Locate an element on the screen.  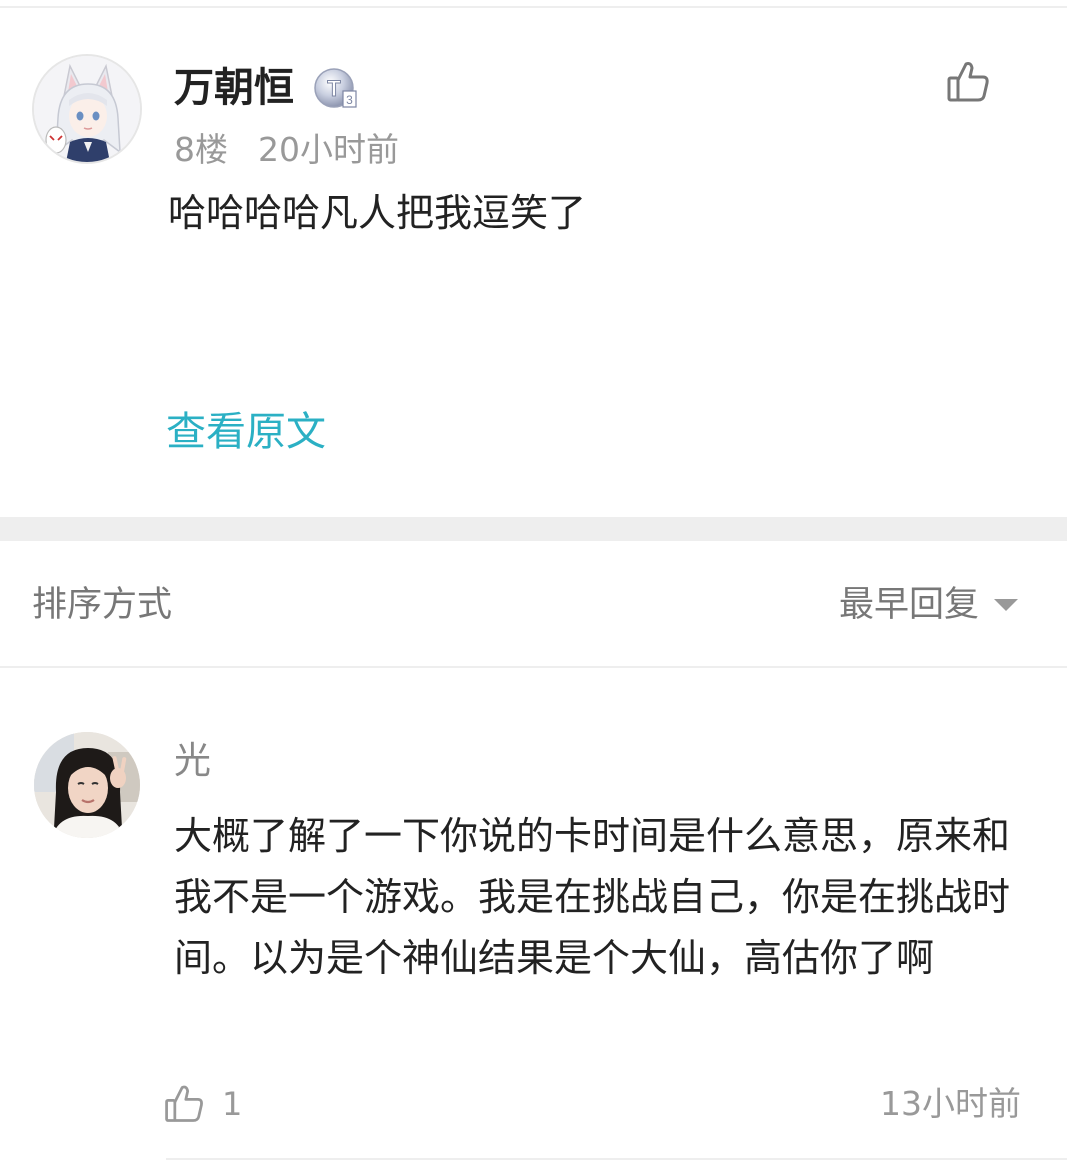
level-badge-number: 3 is located at coordinates (349, 100).